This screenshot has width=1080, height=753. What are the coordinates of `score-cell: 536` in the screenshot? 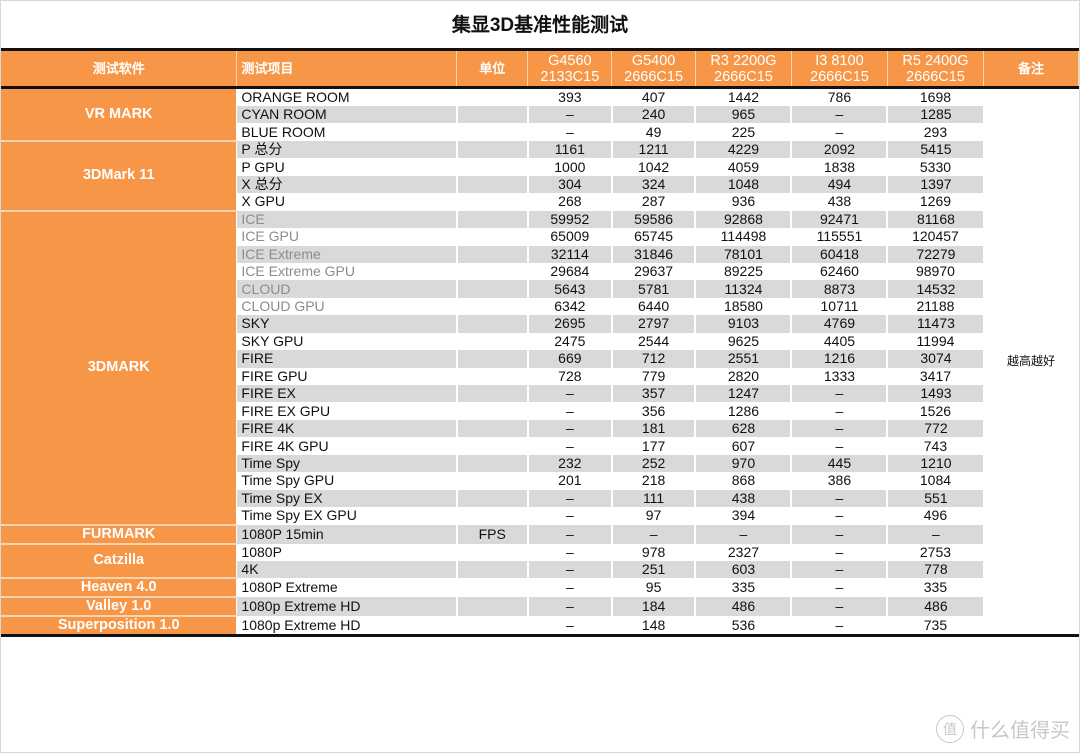 It's located at (743, 624).